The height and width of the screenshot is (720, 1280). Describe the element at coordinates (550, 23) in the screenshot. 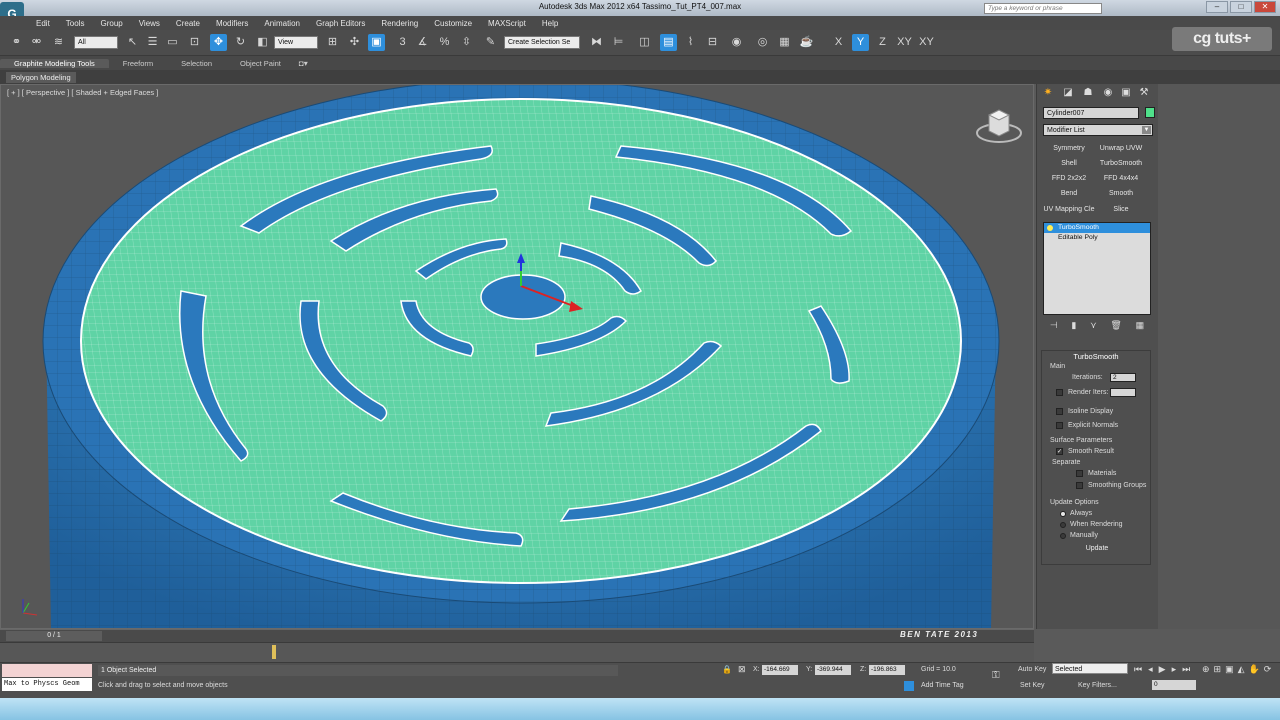

I see `menu-help: Help` at that location.